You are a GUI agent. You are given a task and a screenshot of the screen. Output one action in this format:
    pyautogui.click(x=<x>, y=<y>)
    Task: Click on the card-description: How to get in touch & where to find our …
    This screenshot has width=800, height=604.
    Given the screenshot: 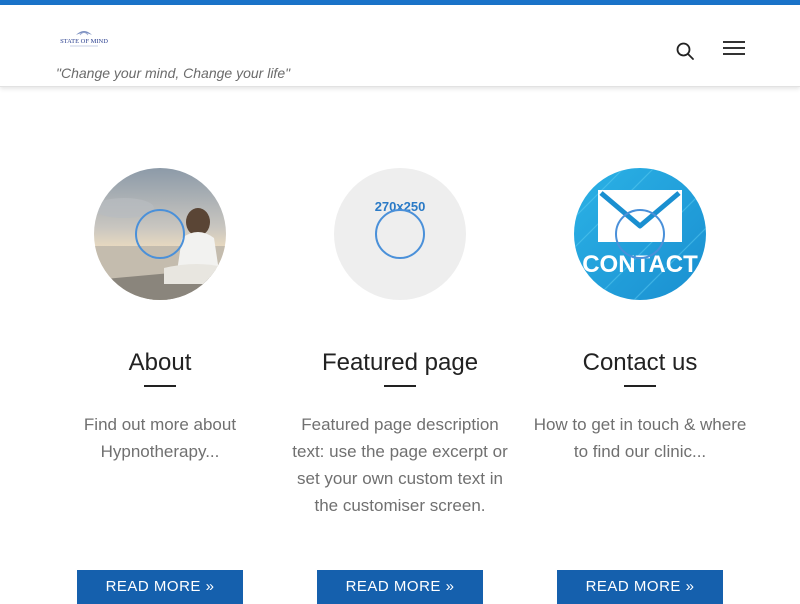 What is the action you would take?
    pyautogui.click(x=640, y=438)
    